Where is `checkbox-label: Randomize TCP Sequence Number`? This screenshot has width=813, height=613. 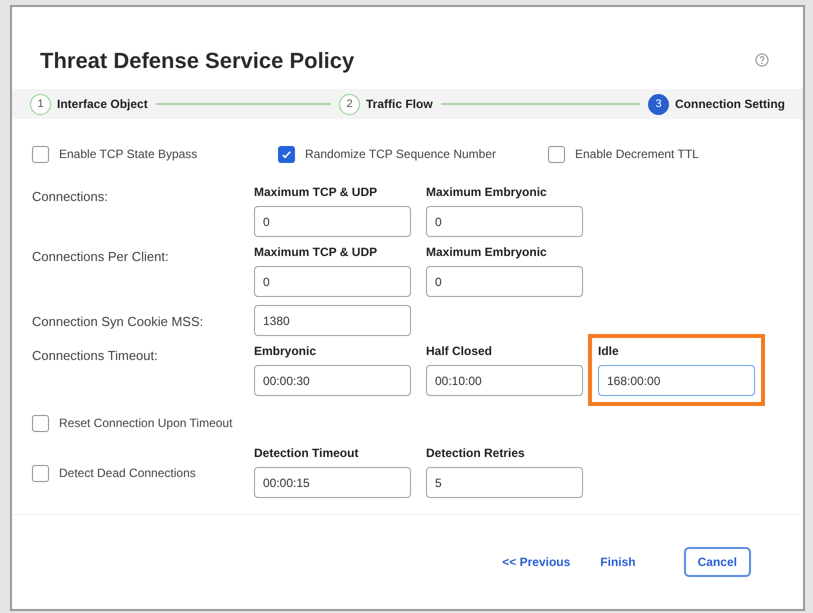
checkbox-label: Randomize TCP Sequence Number is located at coordinates (400, 154).